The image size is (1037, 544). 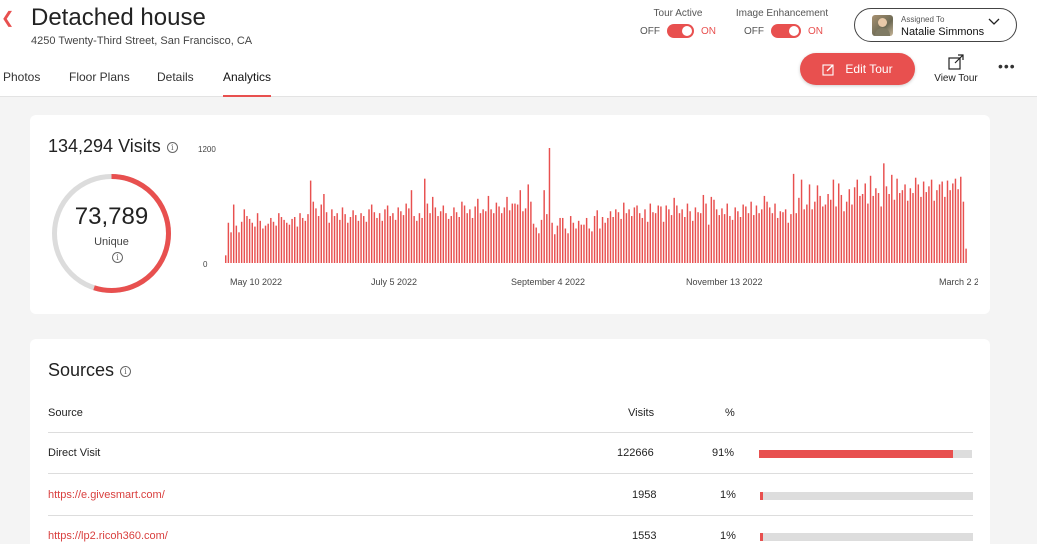 I want to click on y-tick-label: 0, so click(x=205, y=264).